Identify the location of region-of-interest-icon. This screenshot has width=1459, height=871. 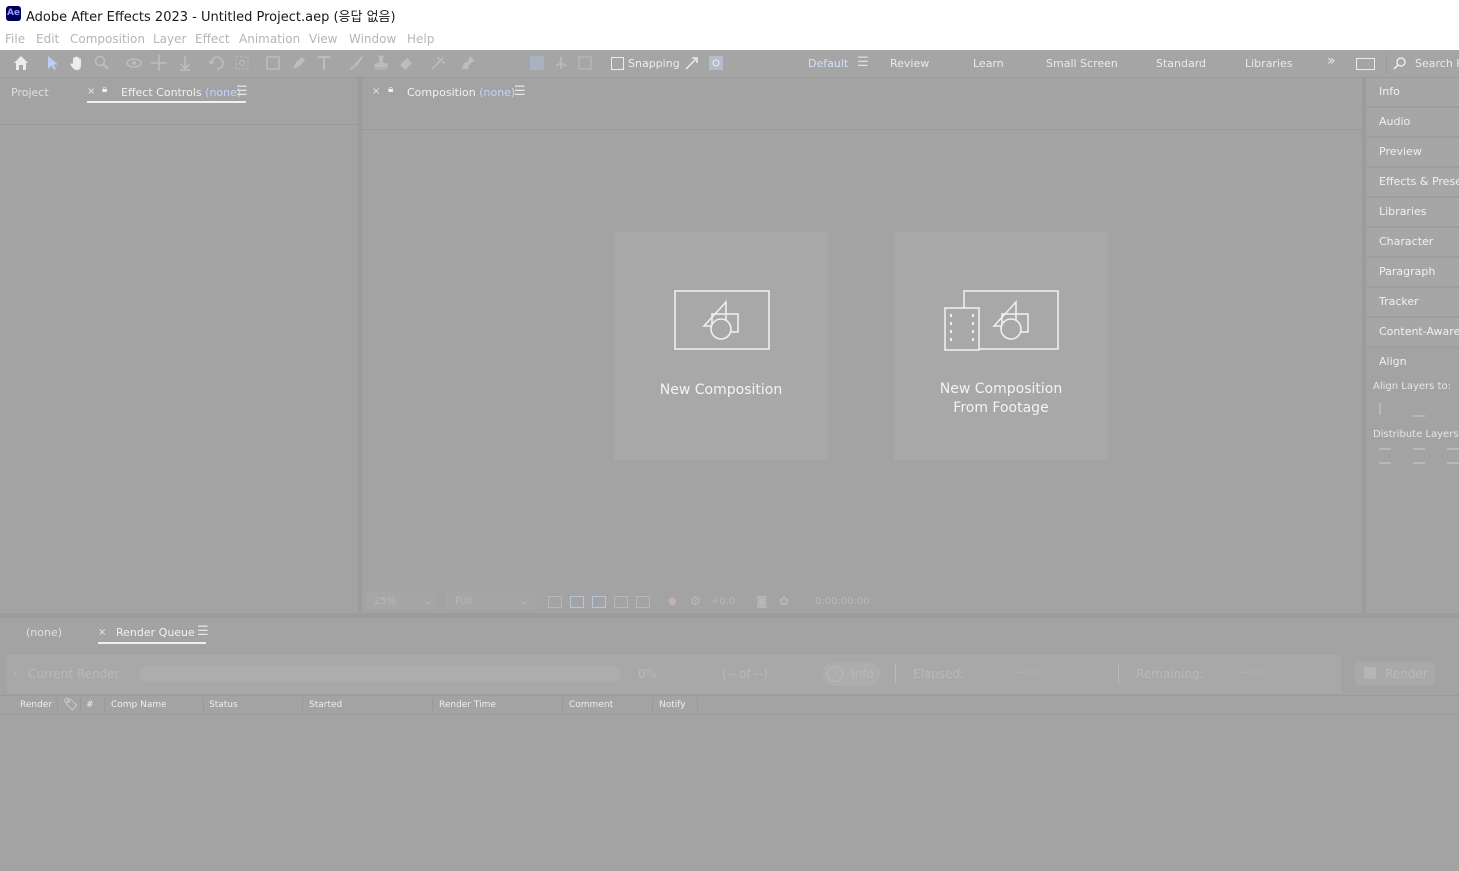
(599, 602).